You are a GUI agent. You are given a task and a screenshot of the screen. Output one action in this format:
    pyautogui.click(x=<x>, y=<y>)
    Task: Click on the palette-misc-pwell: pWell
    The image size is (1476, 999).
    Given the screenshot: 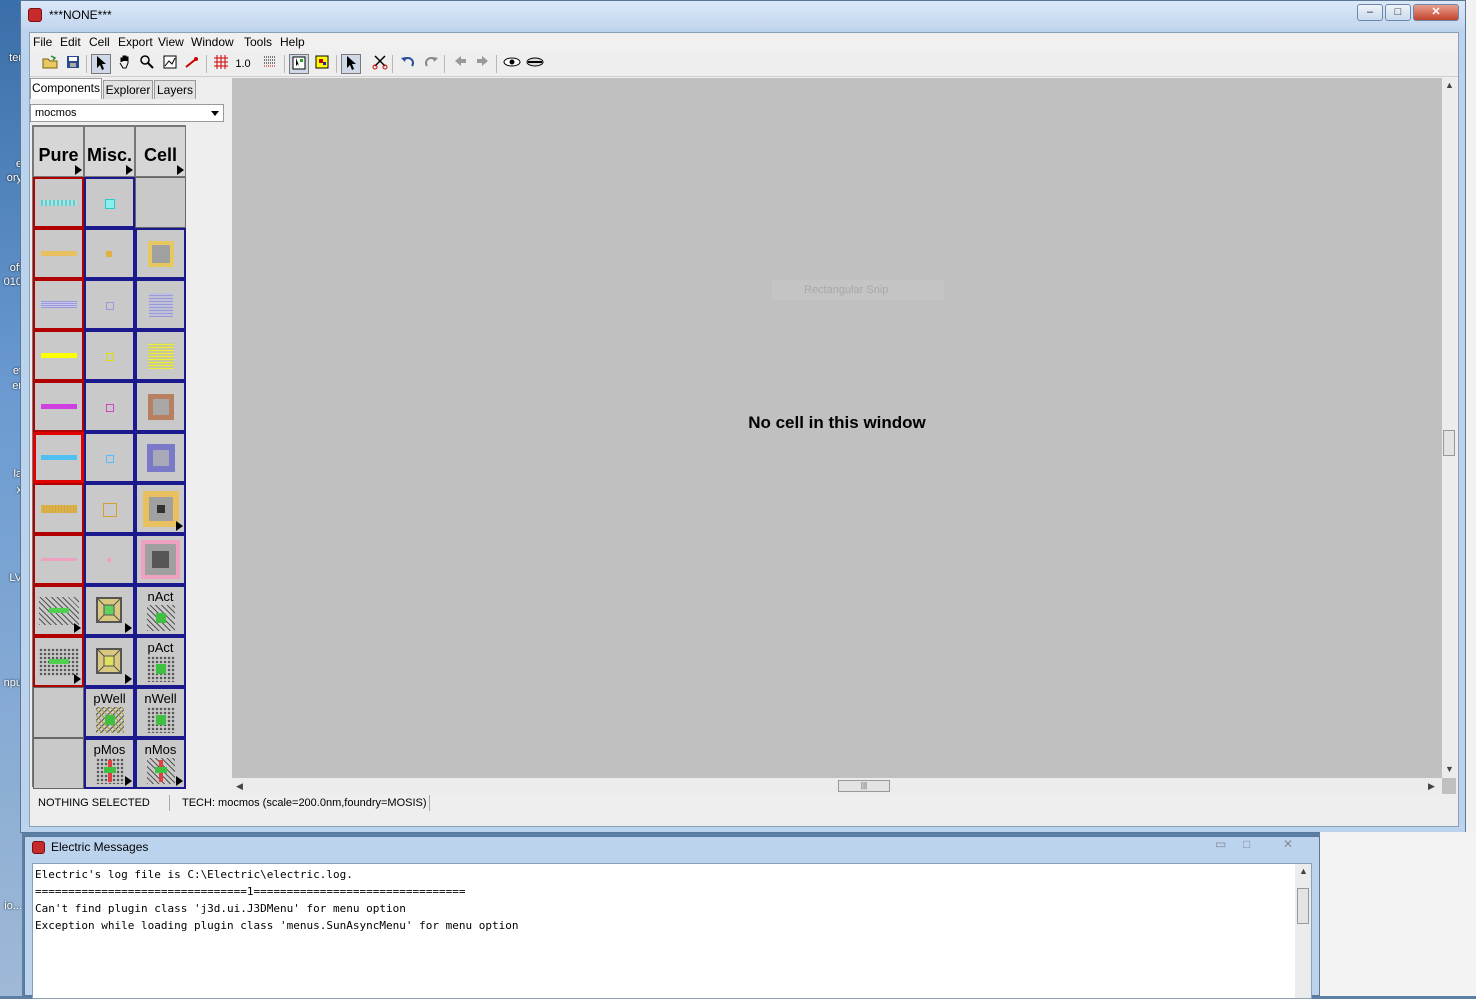 What is the action you would take?
    pyautogui.click(x=109, y=712)
    